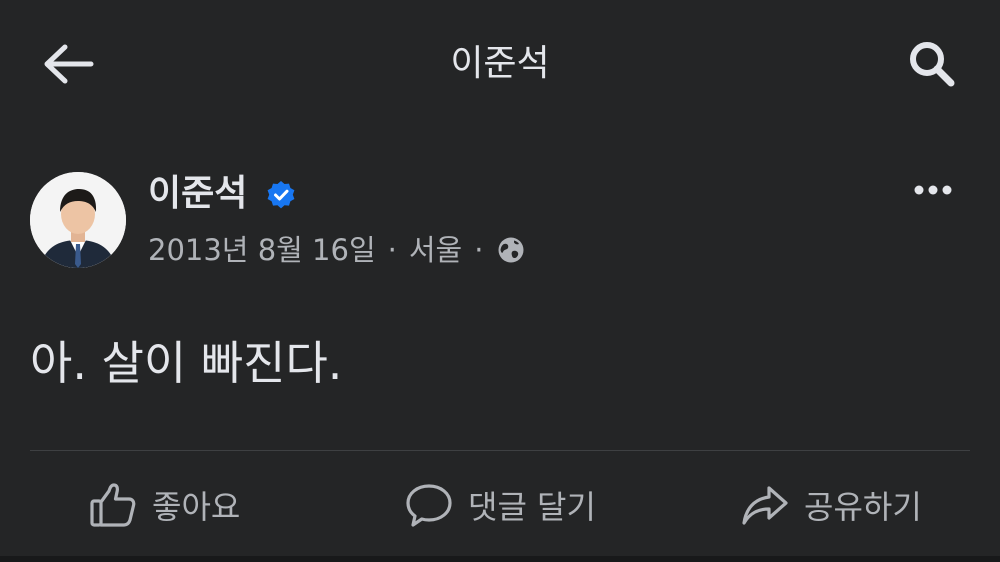  I want to click on share-label: 공유하기, so click(863, 507).